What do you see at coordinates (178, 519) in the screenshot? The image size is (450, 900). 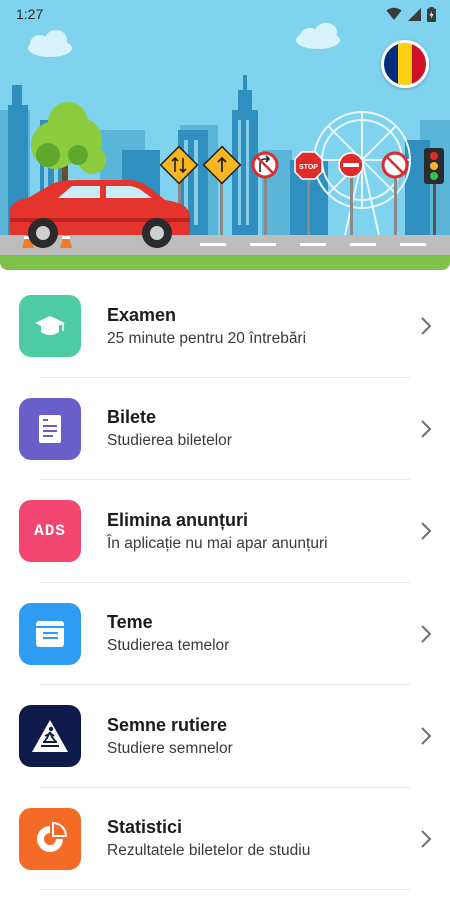 I see `menu-item-title: Elimina anunțuri` at bounding box center [178, 519].